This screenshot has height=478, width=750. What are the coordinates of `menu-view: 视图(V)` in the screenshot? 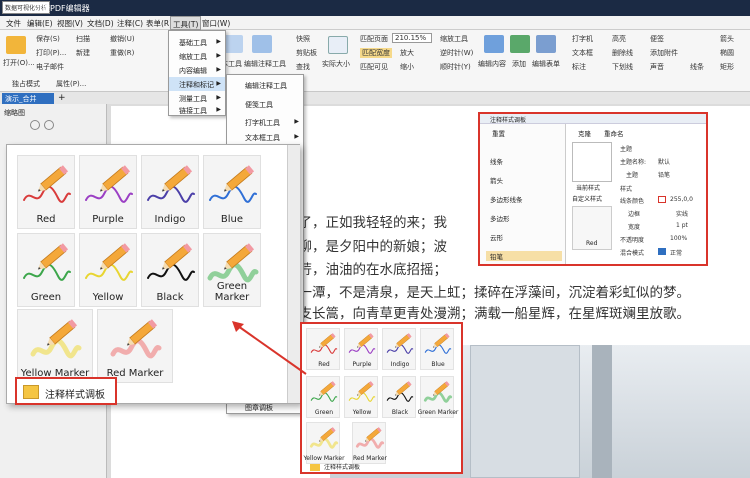 It's located at (70, 23).